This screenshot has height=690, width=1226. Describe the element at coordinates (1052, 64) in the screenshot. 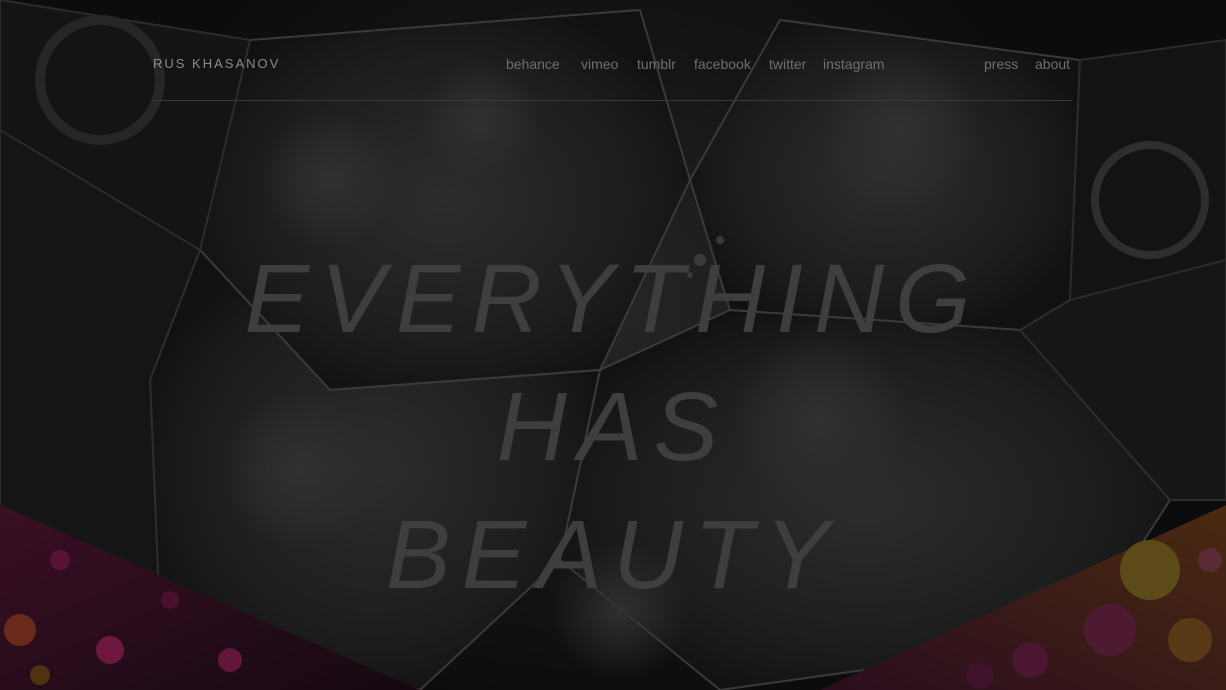

I see `nav-link-about: about` at that location.